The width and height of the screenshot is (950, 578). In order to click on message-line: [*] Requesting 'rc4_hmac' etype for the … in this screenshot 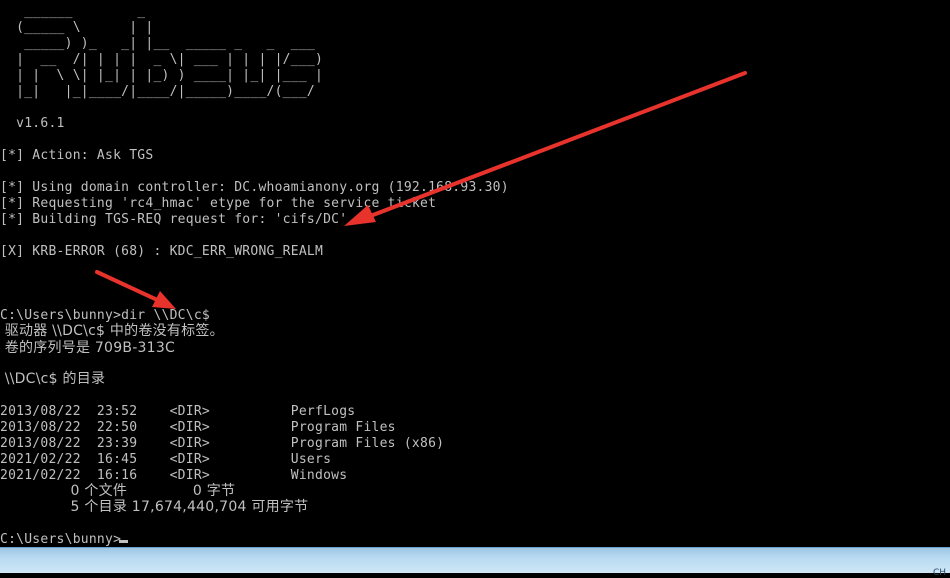, I will do `click(218, 203)`.